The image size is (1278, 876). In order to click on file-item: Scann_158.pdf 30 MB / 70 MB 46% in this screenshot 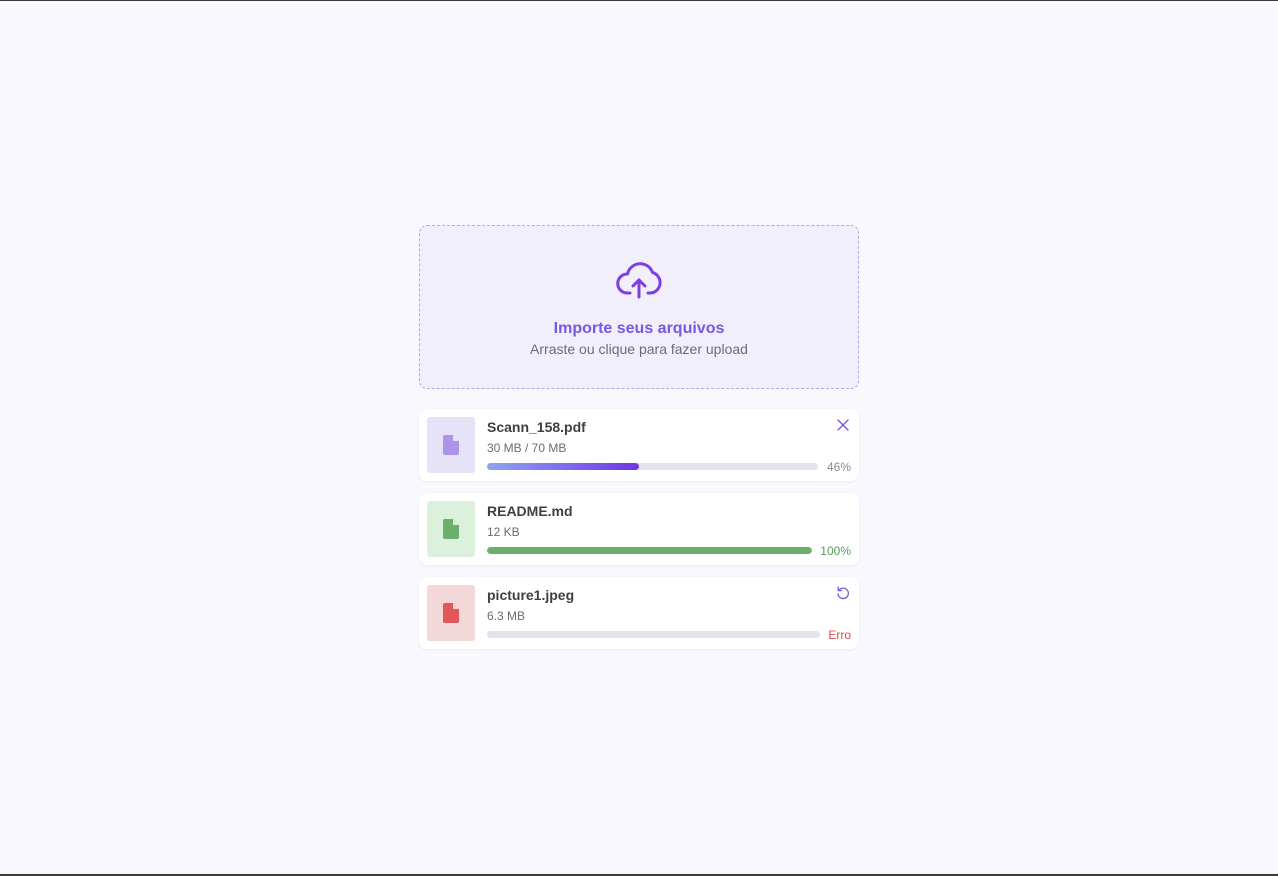, I will do `click(639, 445)`.